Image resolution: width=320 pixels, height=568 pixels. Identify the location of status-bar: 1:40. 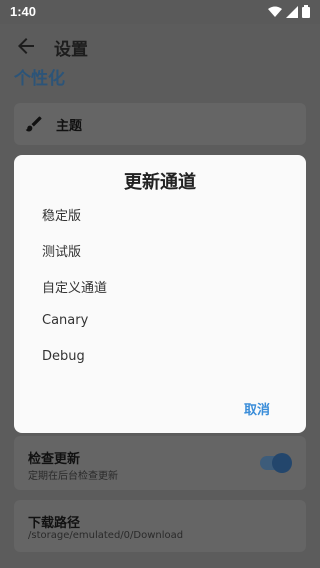
(160, 12).